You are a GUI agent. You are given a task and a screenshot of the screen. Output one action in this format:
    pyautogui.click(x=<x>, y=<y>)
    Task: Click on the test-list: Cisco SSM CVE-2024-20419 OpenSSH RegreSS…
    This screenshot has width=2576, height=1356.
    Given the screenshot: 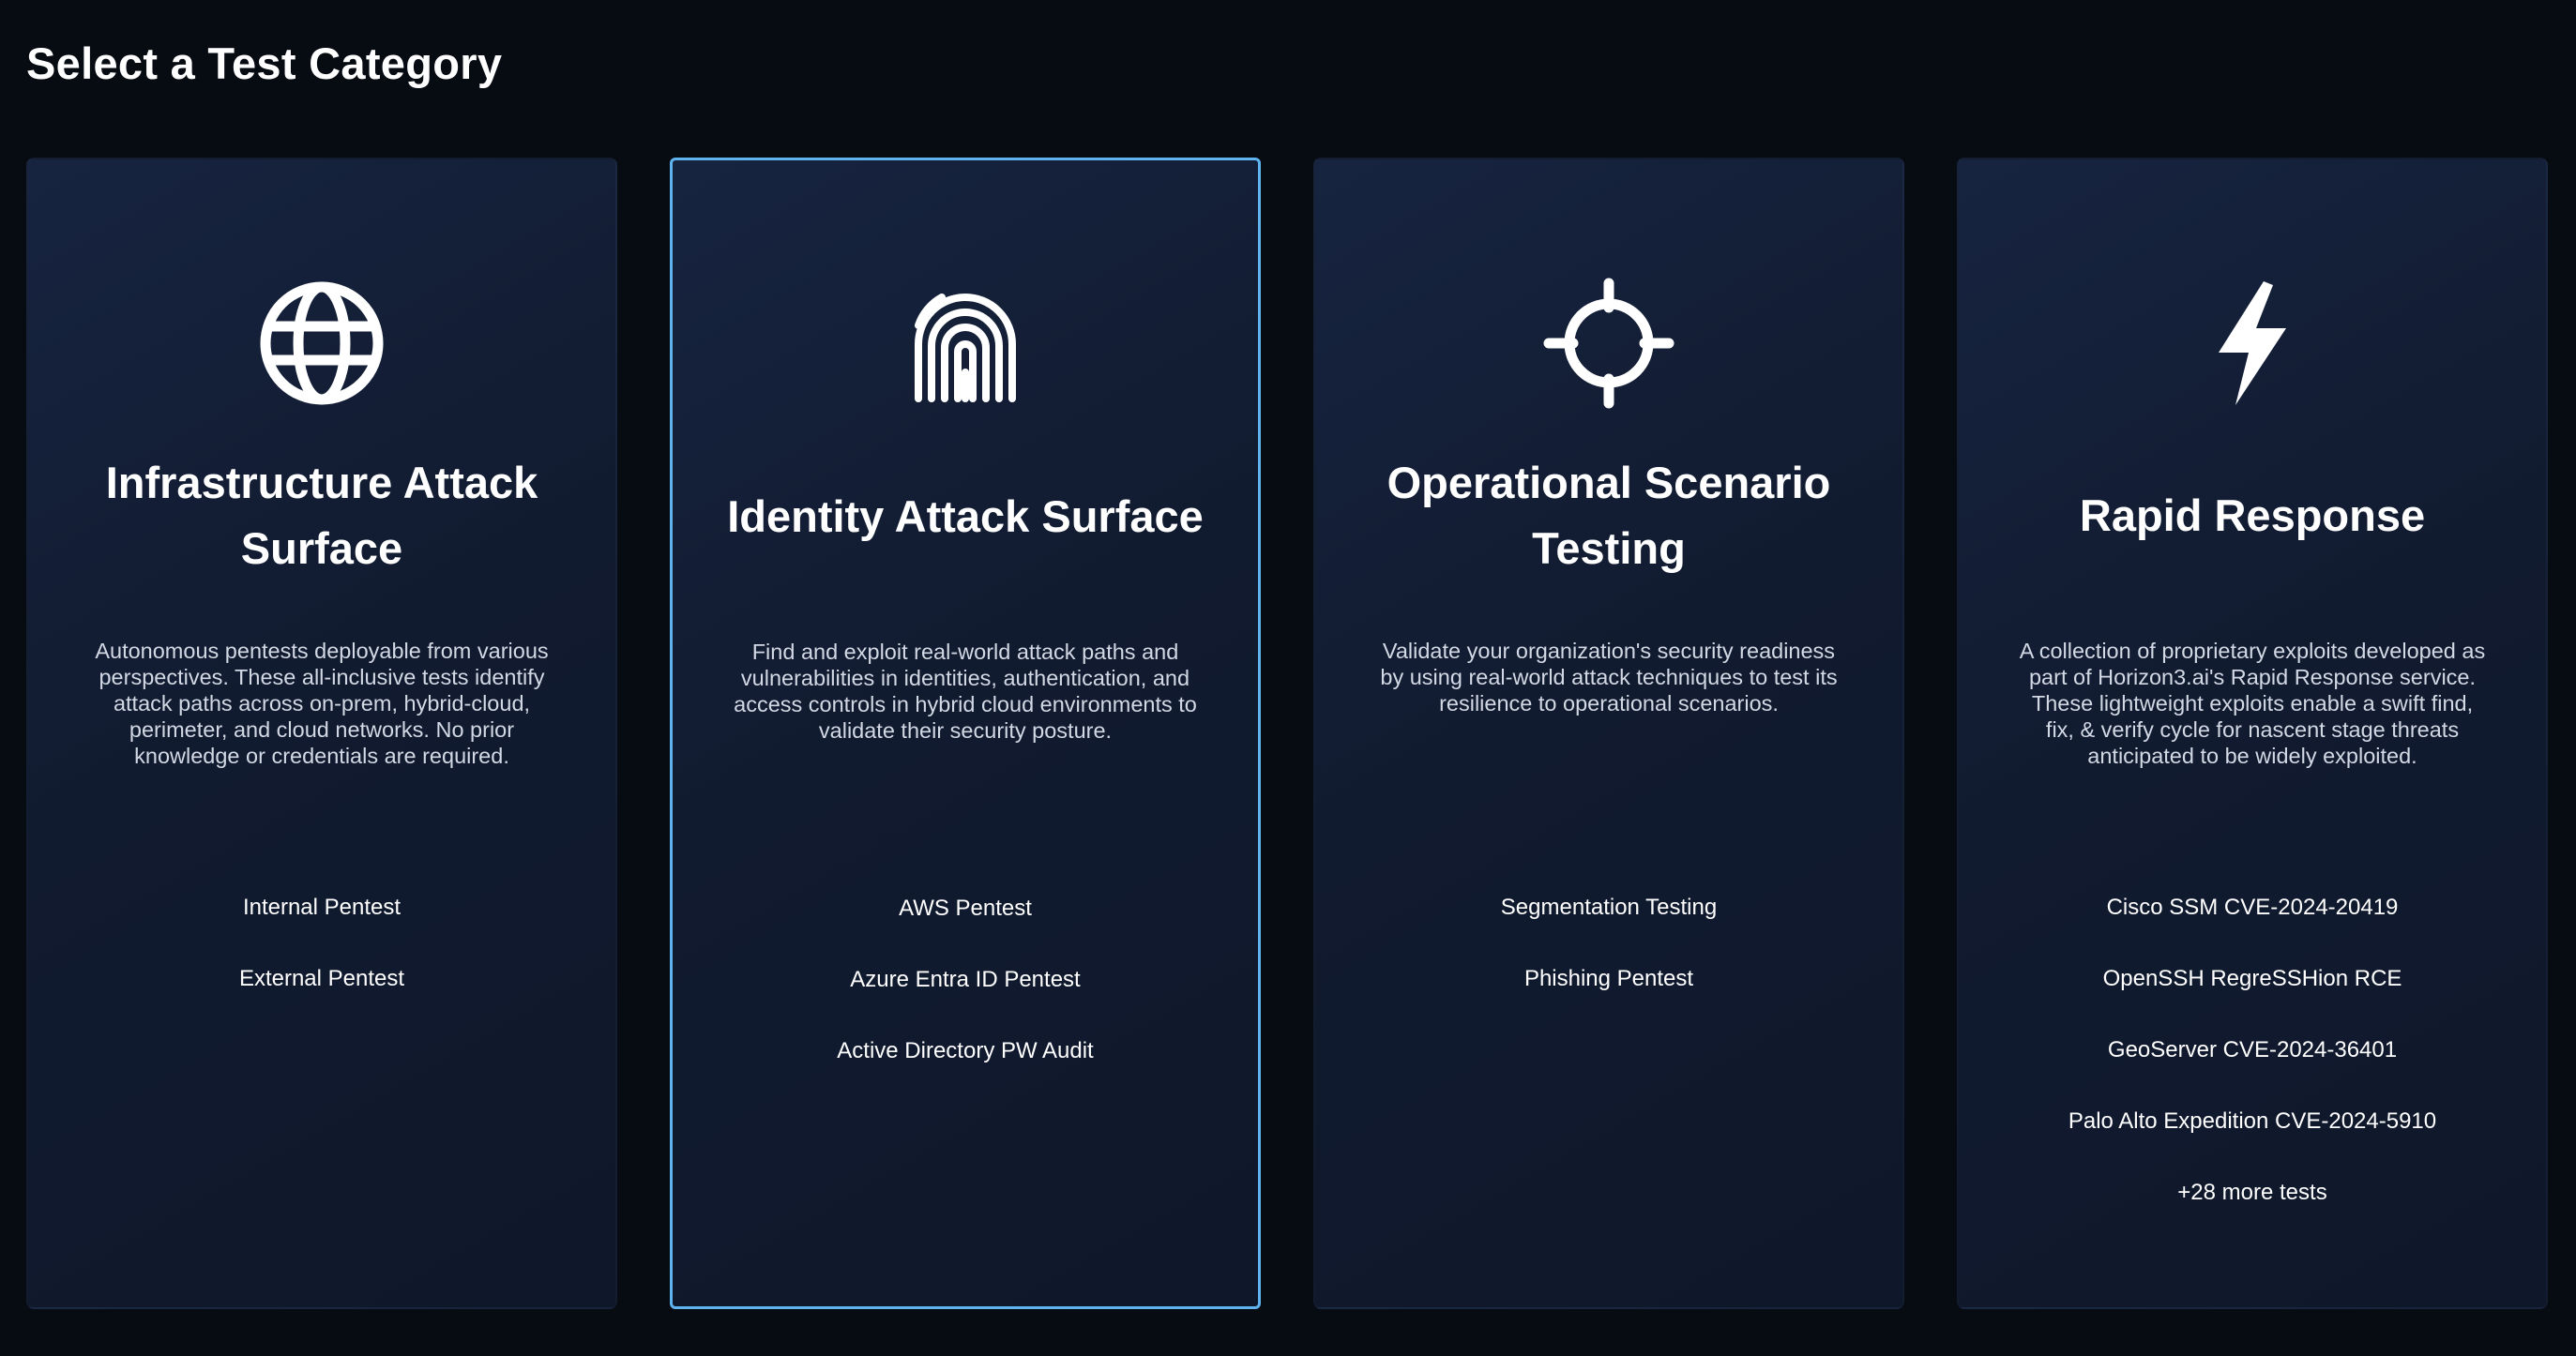 What is the action you would take?
    pyautogui.click(x=2252, y=1050)
    